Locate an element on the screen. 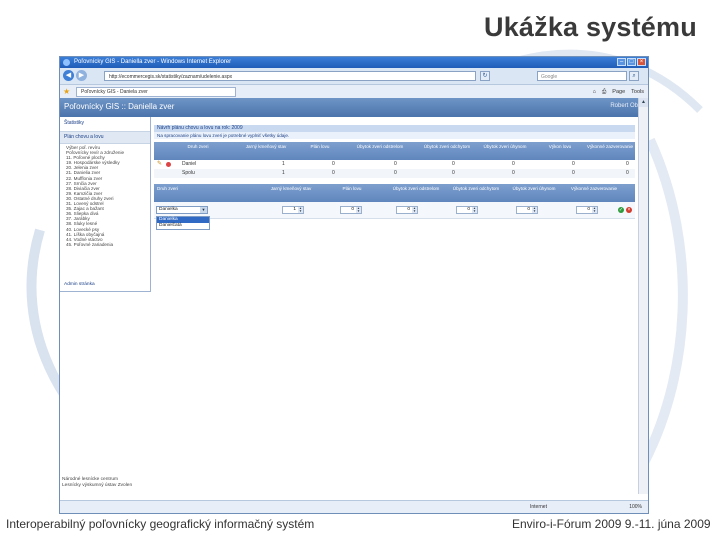  grid-header-cell: Výkon lovu is located at coordinates (560, 146).